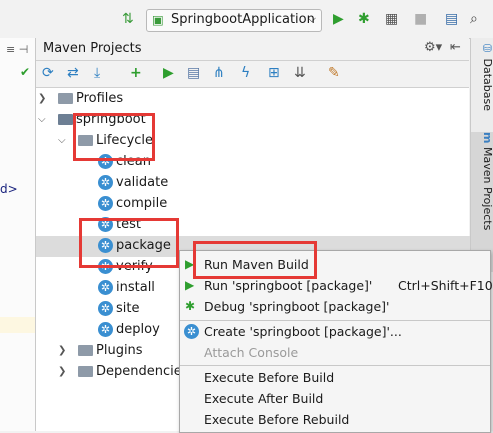 The height and width of the screenshot is (433, 493). What do you see at coordinates (269, 377) in the screenshot?
I see `menu-label: Execute Before Build` at bounding box center [269, 377].